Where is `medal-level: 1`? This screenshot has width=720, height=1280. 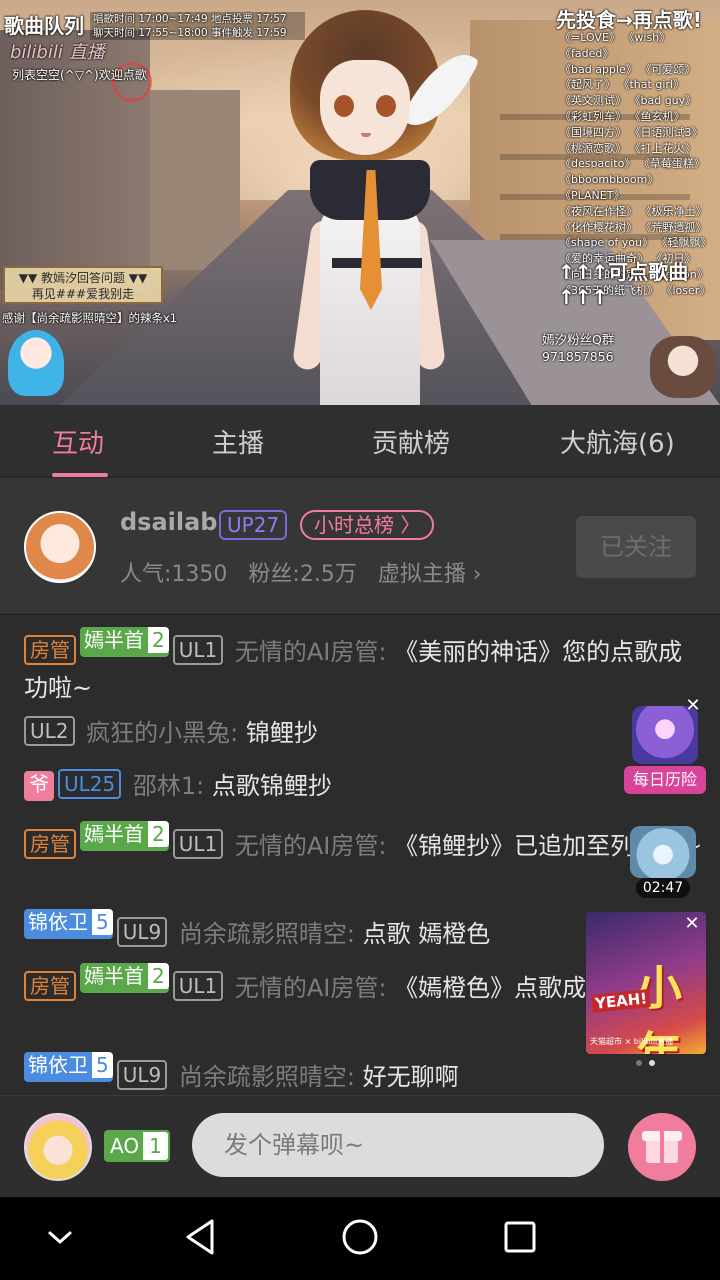
medal-level: 1 is located at coordinates (155, 1146).